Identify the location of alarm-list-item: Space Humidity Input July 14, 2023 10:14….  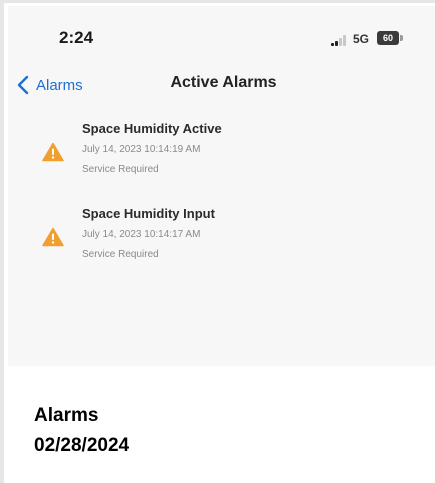
(221, 234).